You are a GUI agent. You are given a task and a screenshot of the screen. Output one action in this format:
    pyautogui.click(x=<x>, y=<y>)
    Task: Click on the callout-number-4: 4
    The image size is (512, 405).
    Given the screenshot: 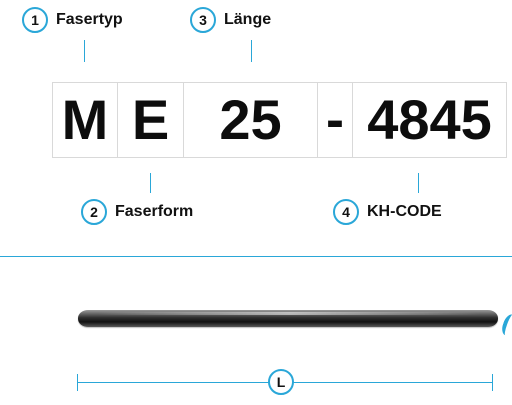 What is the action you would take?
    pyautogui.click(x=346, y=212)
    